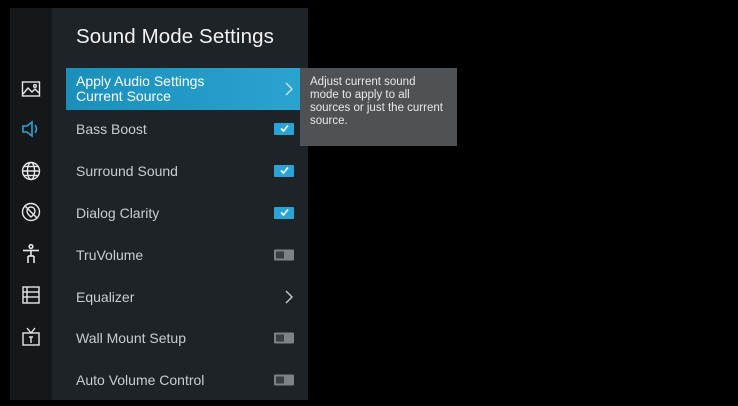  I want to click on tv-icon, so click(31, 337).